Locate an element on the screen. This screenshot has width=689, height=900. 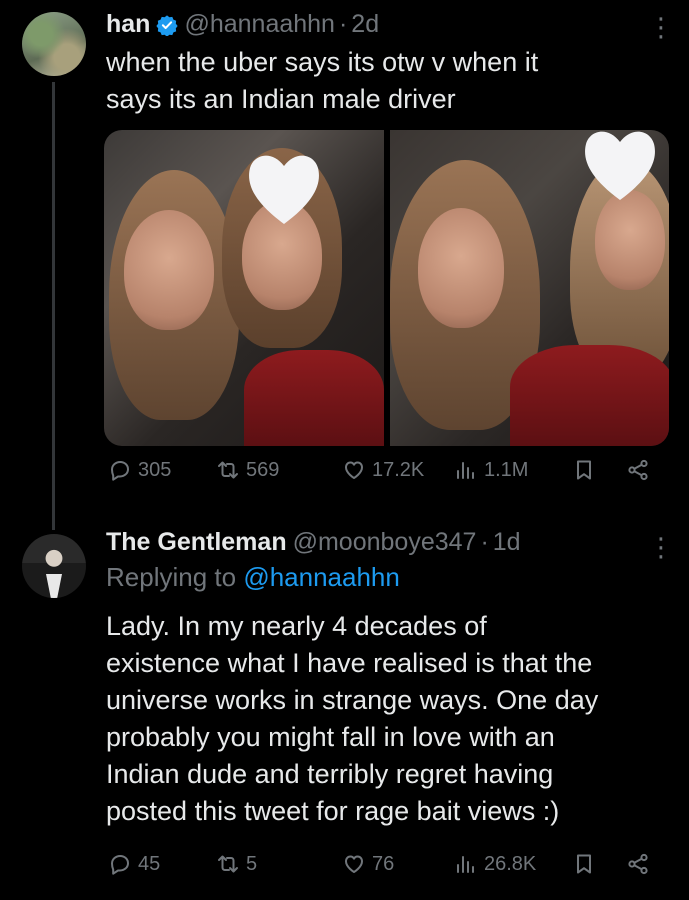
reply-text-line: Indian dude and terribly regret having is located at coordinates (330, 774).